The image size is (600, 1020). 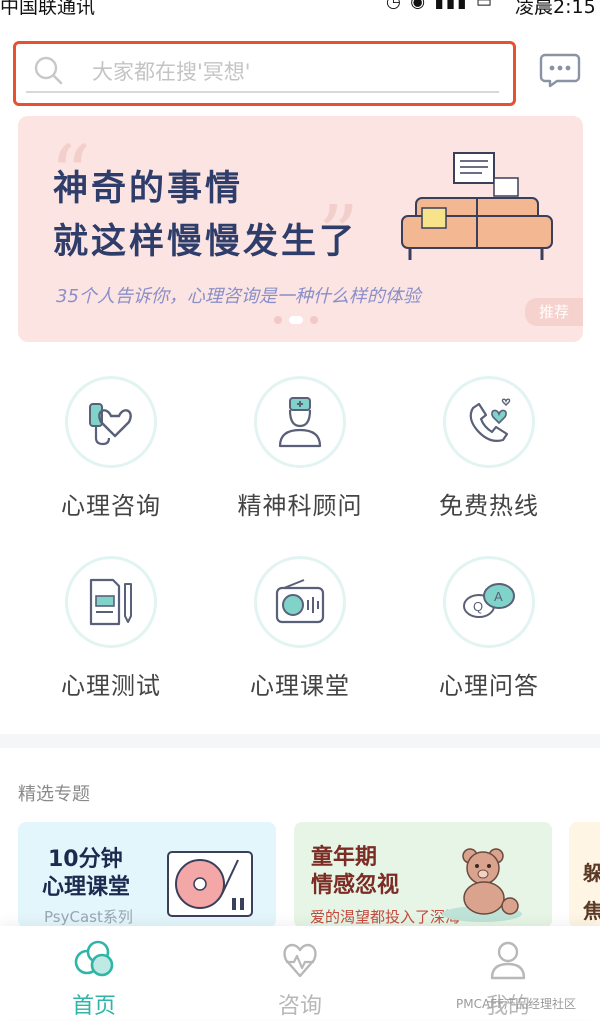 What do you see at coordinates (591, 873) in the screenshot?
I see `card-title-line-1: 躲` at bounding box center [591, 873].